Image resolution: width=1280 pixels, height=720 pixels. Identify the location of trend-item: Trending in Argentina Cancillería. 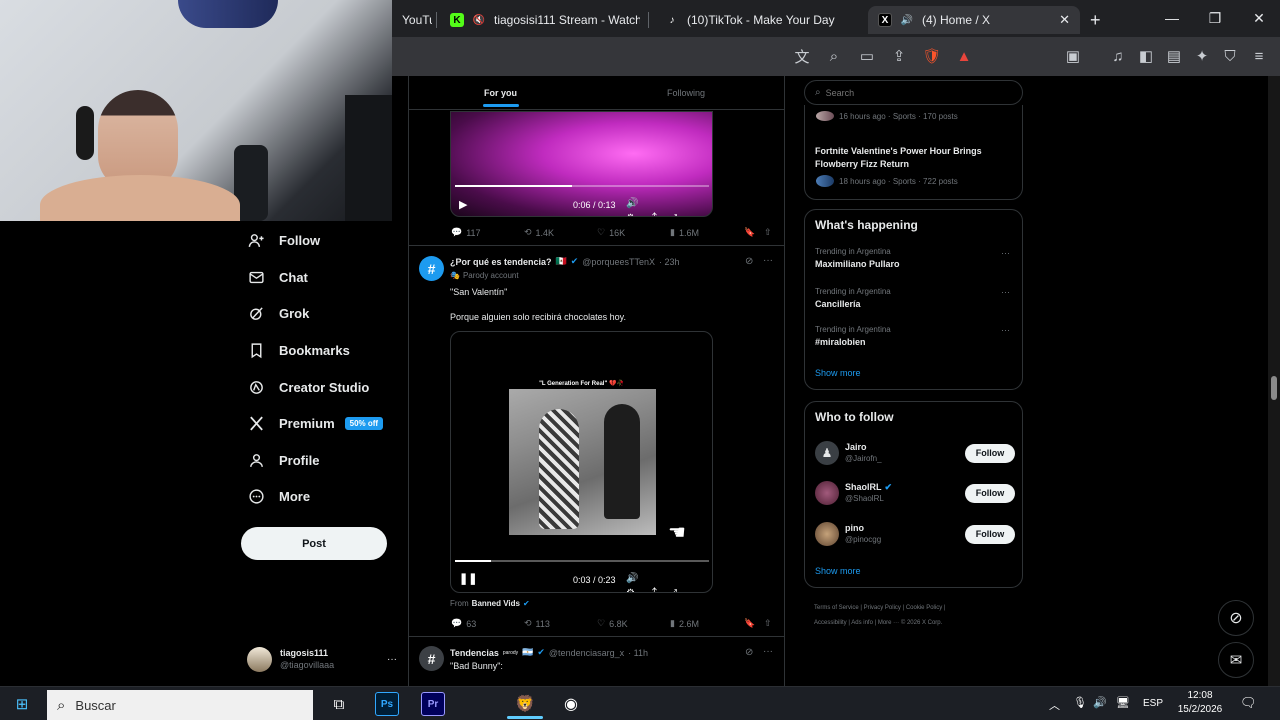
(853, 298).